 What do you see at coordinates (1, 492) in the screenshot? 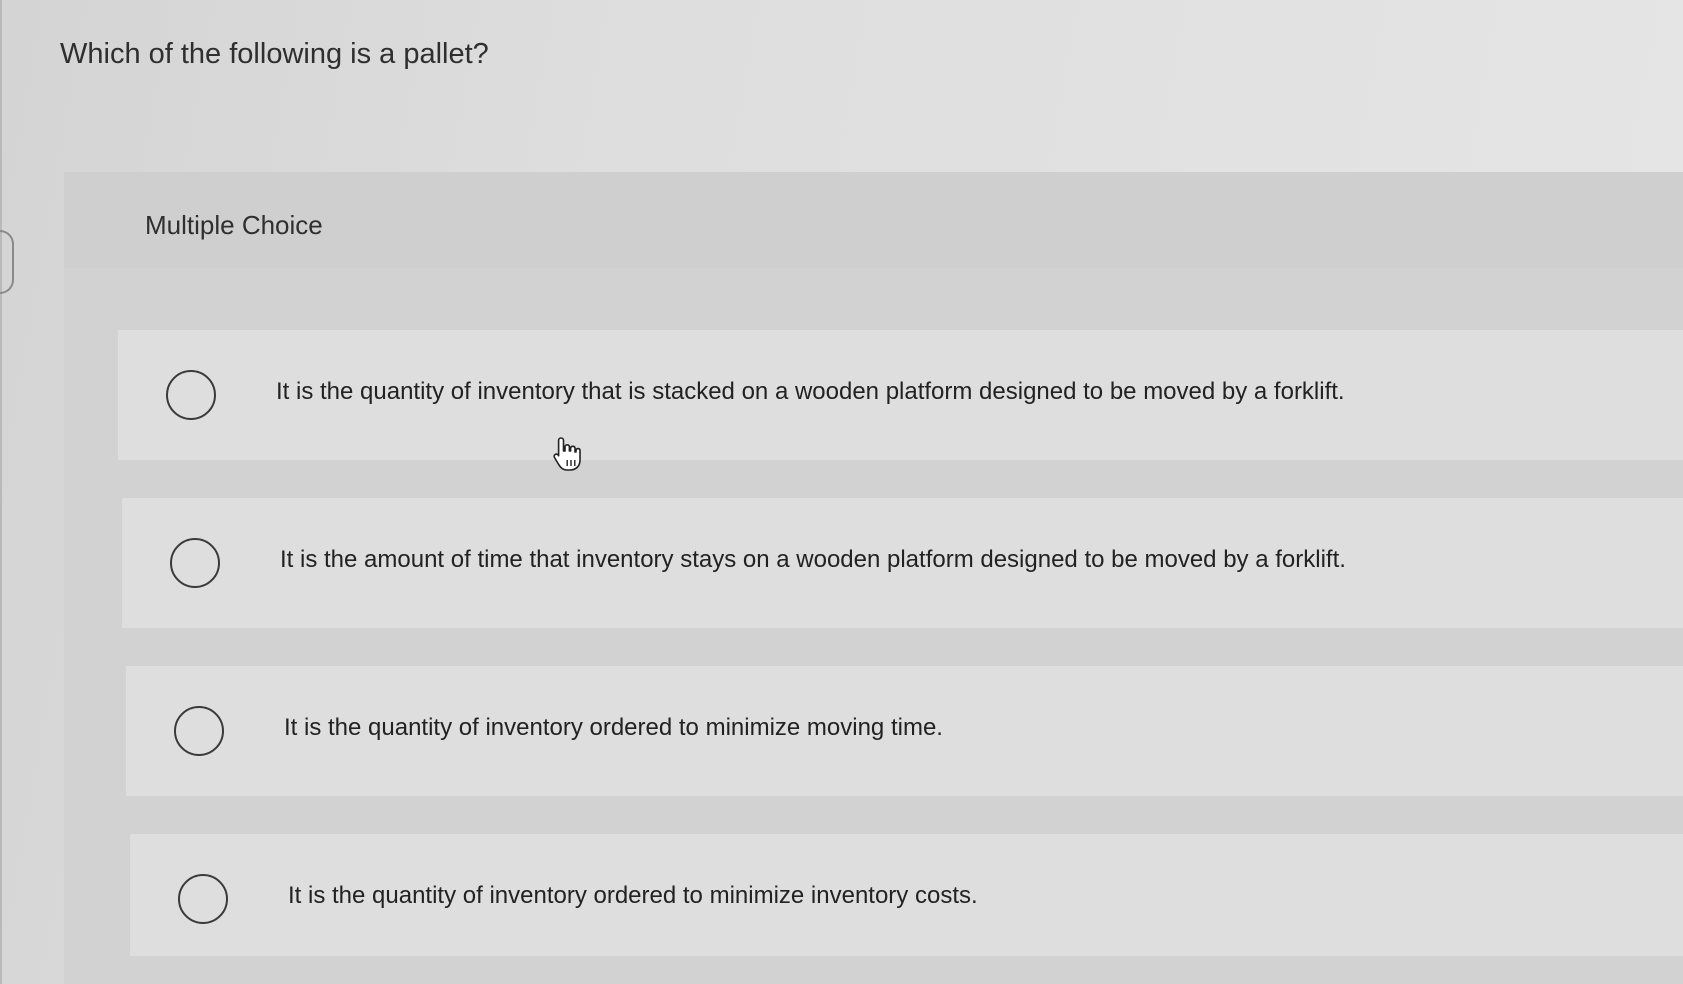
I see `left-window-edge` at bounding box center [1, 492].